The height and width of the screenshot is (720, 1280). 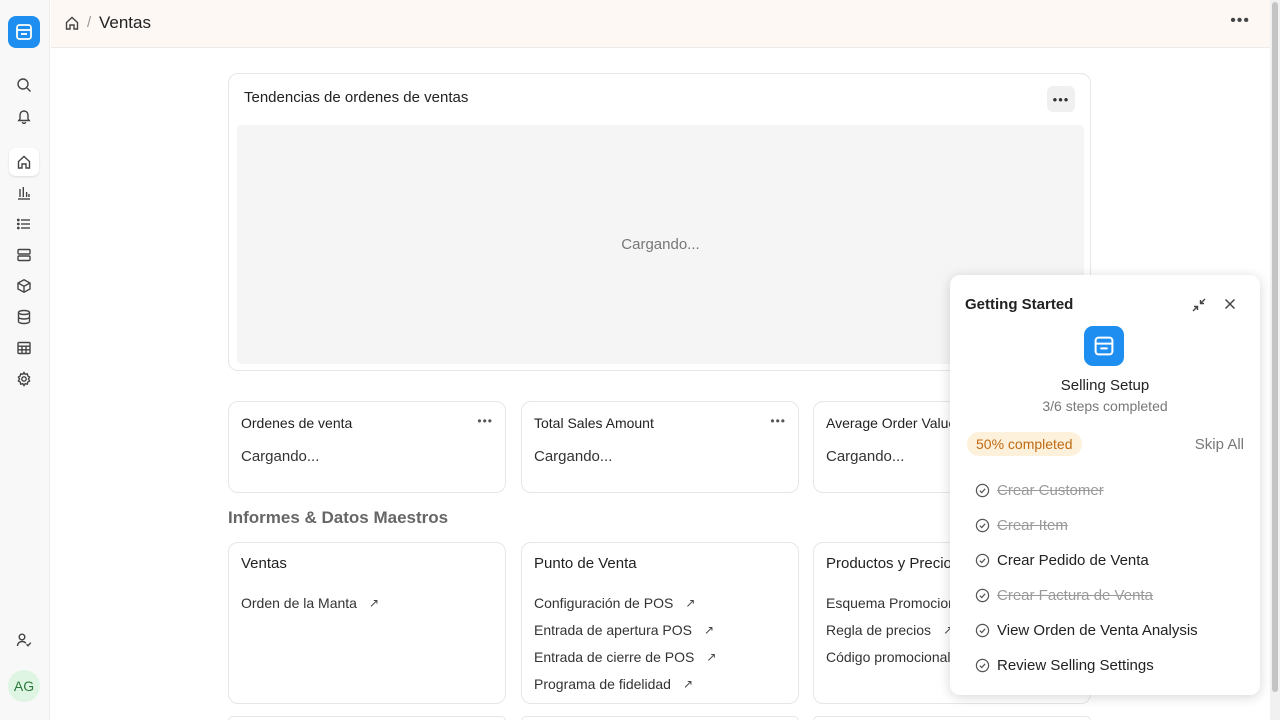 I want to click on sidebar: AG, so click(x=25, y=360).